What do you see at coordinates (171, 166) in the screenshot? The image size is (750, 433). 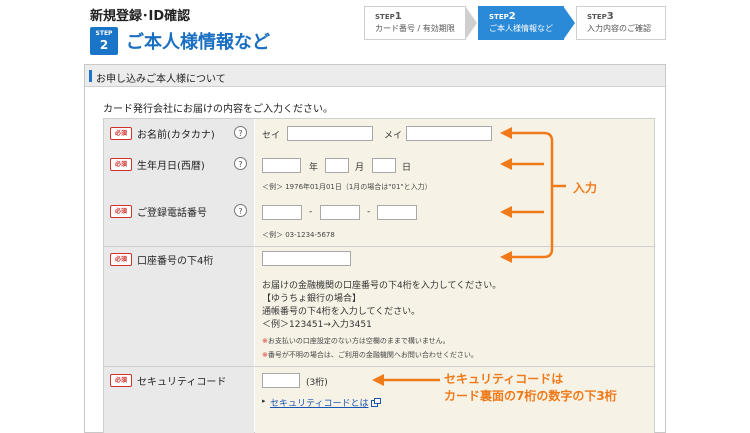 I see `birthday-label: 生年月日(西暦)` at bounding box center [171, 166].